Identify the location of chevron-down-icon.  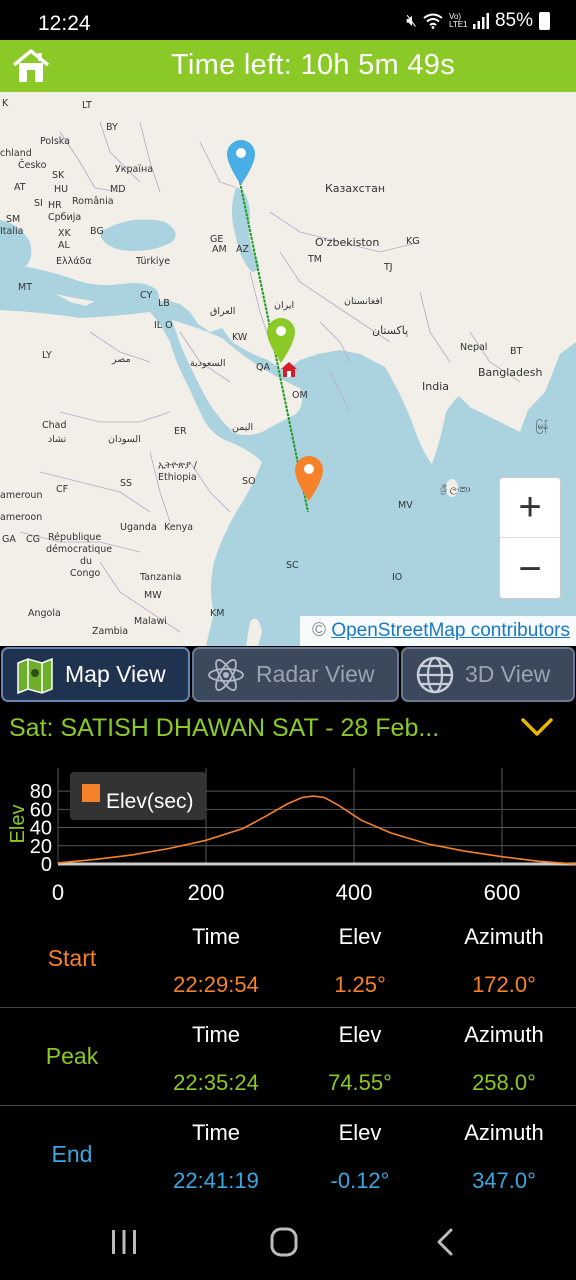
(537, 727).